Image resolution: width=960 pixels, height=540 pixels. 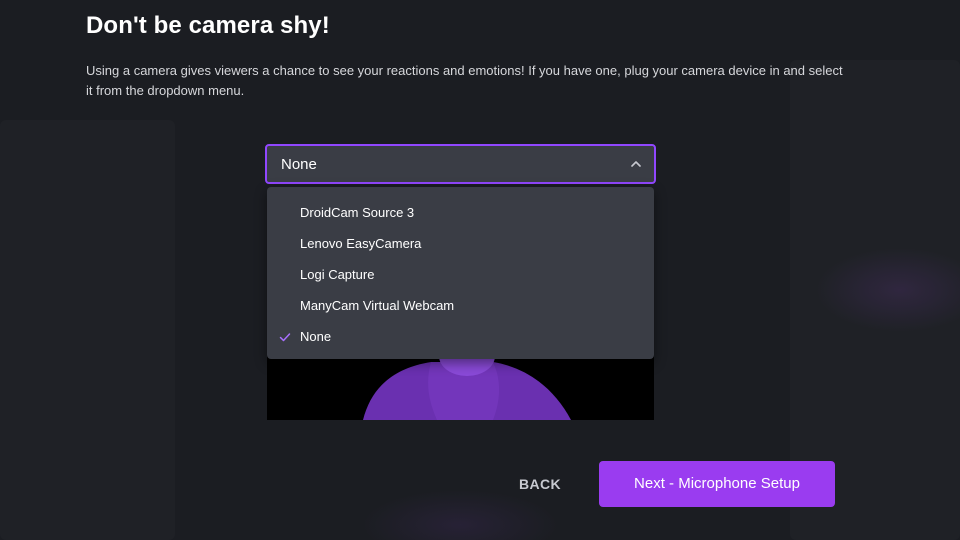 I want to click on camera-option-none: None, so click(x=460, y=336).